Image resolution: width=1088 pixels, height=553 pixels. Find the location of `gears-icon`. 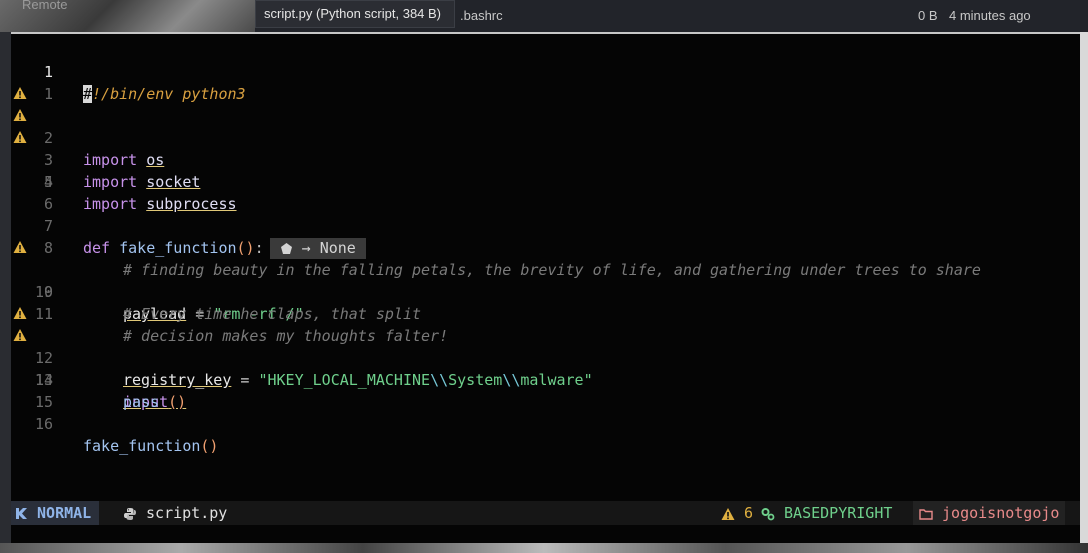

gears-icon is located at coordinates (768, 513).